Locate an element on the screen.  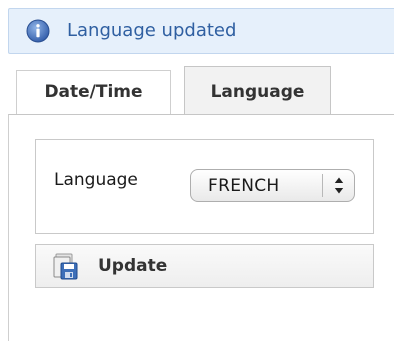
notification-banner: Language updated is located at coordinates (201, 31).